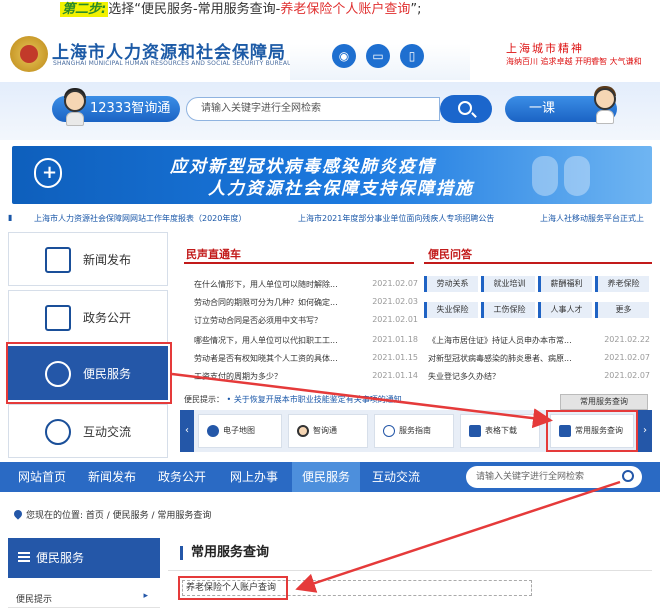  What do you see at coordinates (605, 105) in the screenshot?
I see `doctor-mascot-icon` at bounding box center [605, 105].